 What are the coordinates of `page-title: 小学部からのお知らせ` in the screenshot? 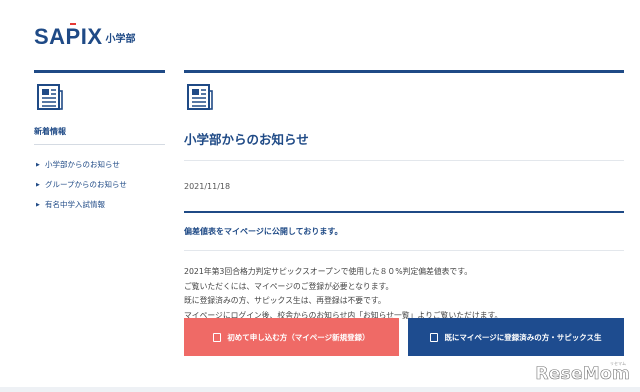 It's located at (404, 145).